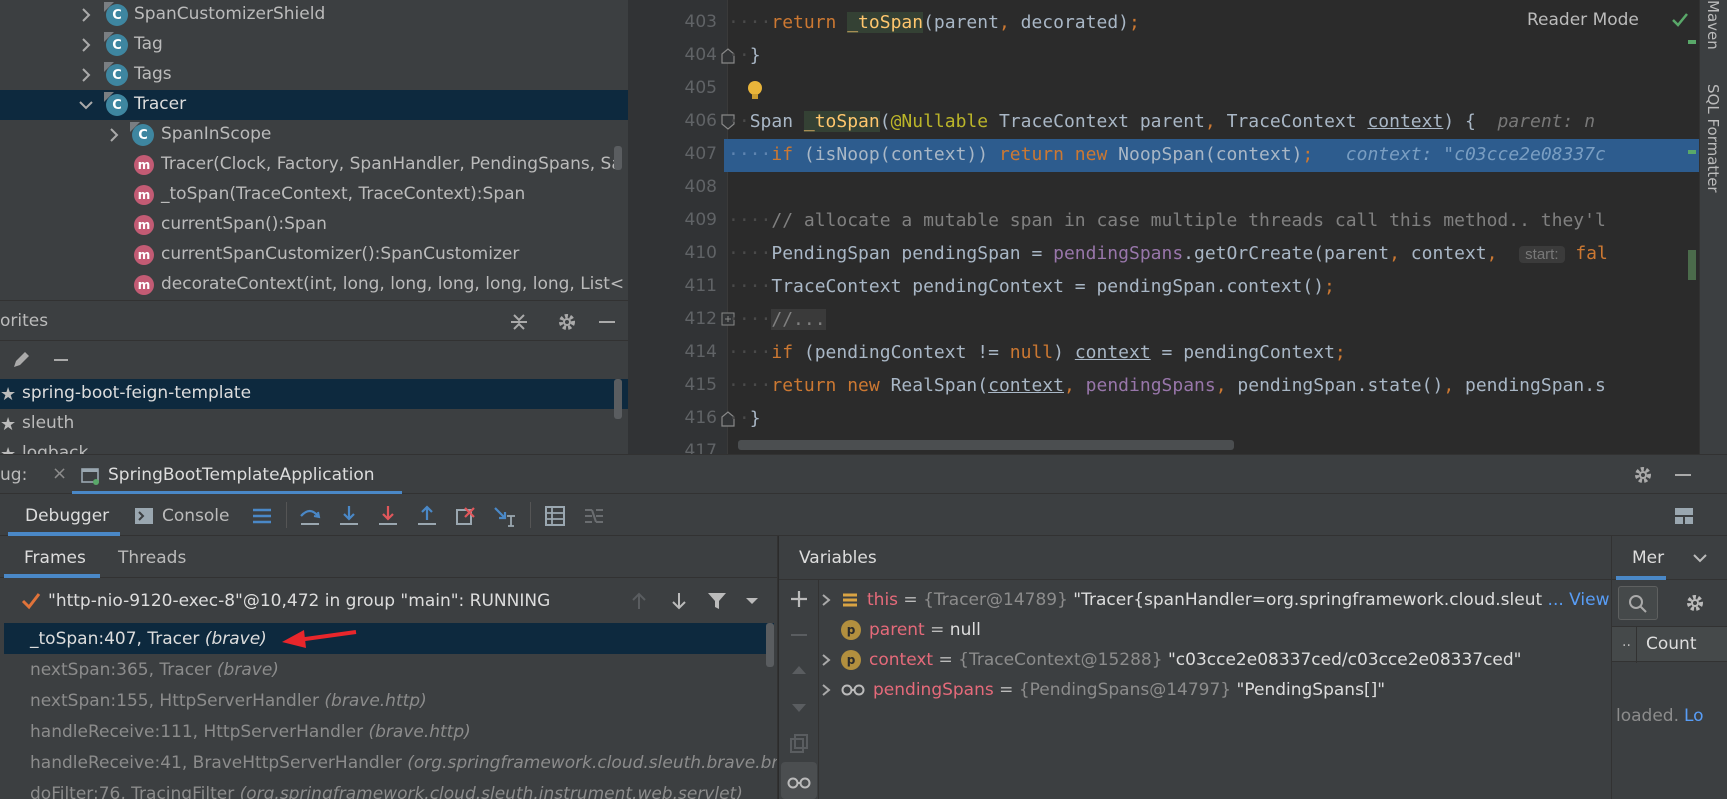 This screenshot has width=1727, height=799. What do you see at coordinates (314, 424) in the screenshot?
I see `favorites-item: ★ sleuth` at bounding box center [314, 424].